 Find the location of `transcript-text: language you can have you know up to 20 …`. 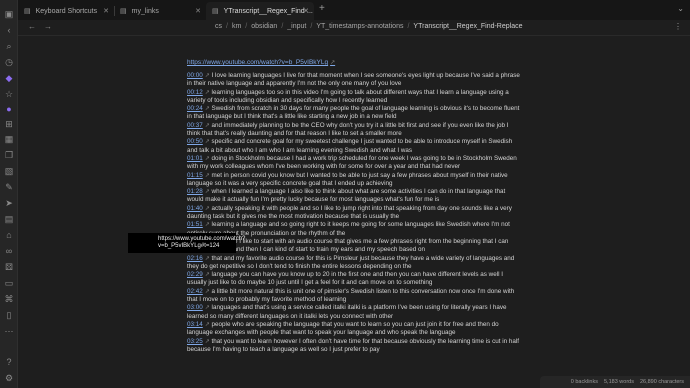

transcript-text: language you can have you know up to 20 … is located at coordinates (345, 279).